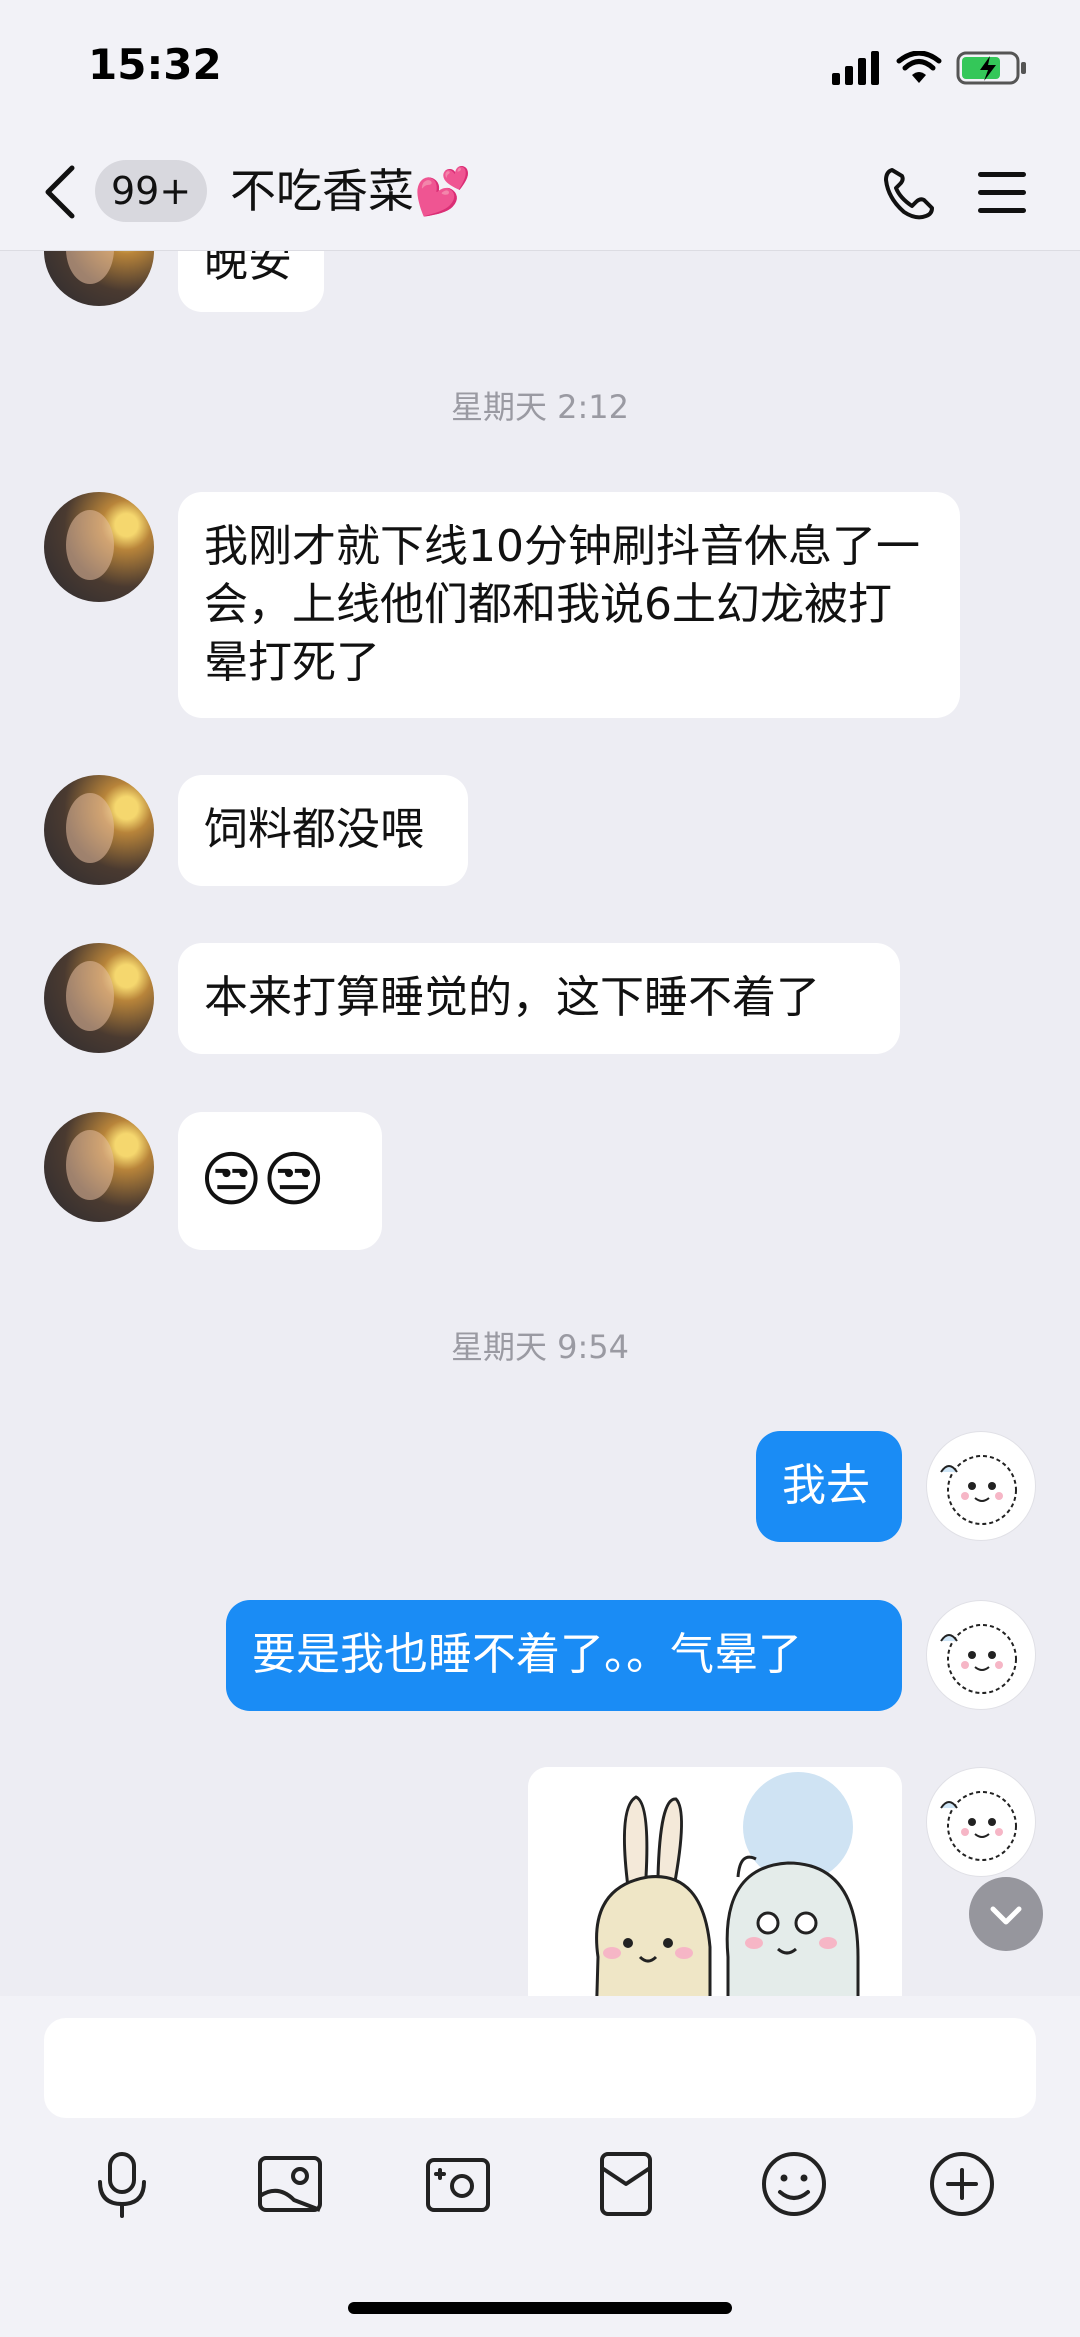 This screenshot has height=2337, width=1080. Describe the element at coordinates (540, 407) in the screenshot. I see `message-timestamp: 星期天 2:12` at that location.